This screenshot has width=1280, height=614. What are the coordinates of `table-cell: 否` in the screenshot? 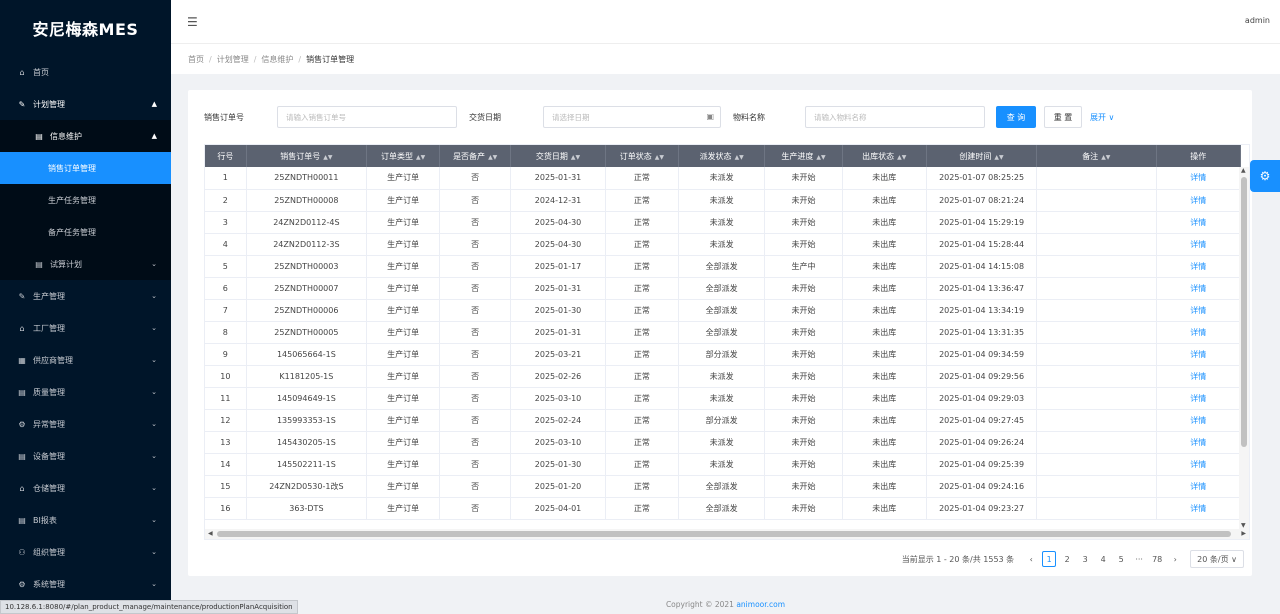 It's located at (475, 178).